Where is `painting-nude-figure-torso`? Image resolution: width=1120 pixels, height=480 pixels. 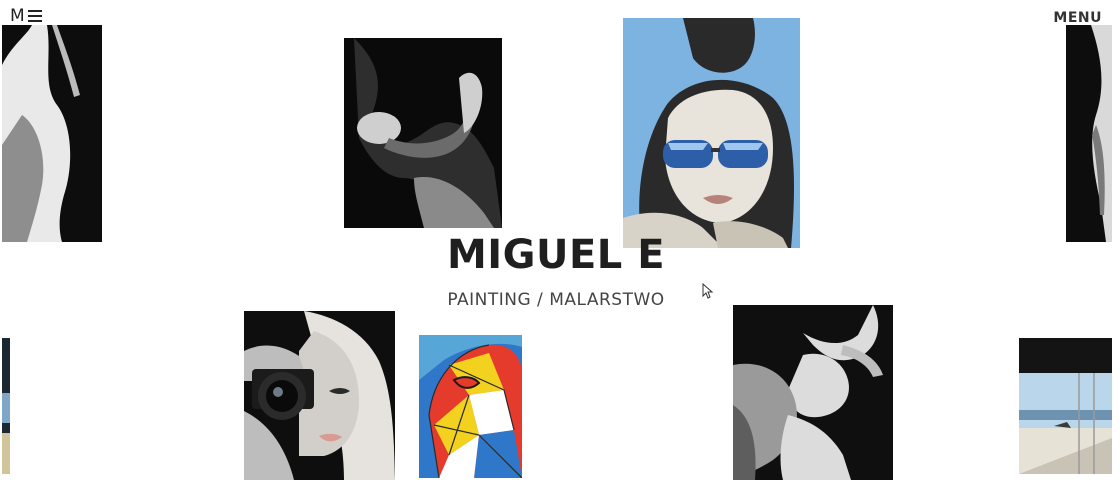 painting-nude-figure-torso is located at coordinates (52, 133).